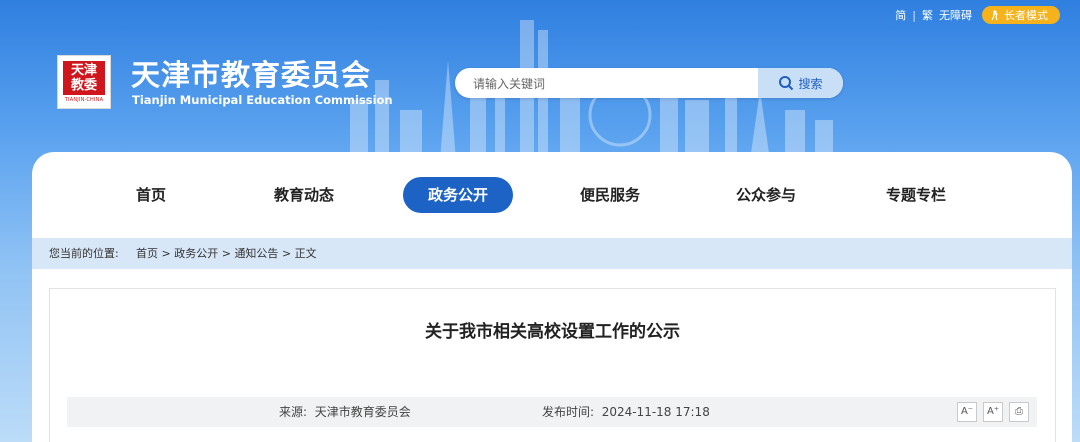  I want to click on site-subtitle: Tianjin Municipal Education Commission, so click(262, 100).